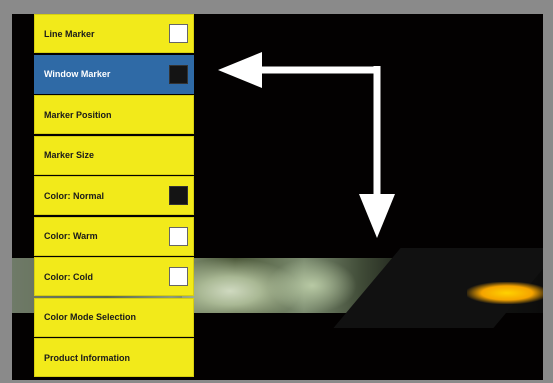 This screenshot has width=553, height=383. Describe the element at coordinates (377, 152) in the screenshot. I see `arrow-down-icon` at that location.